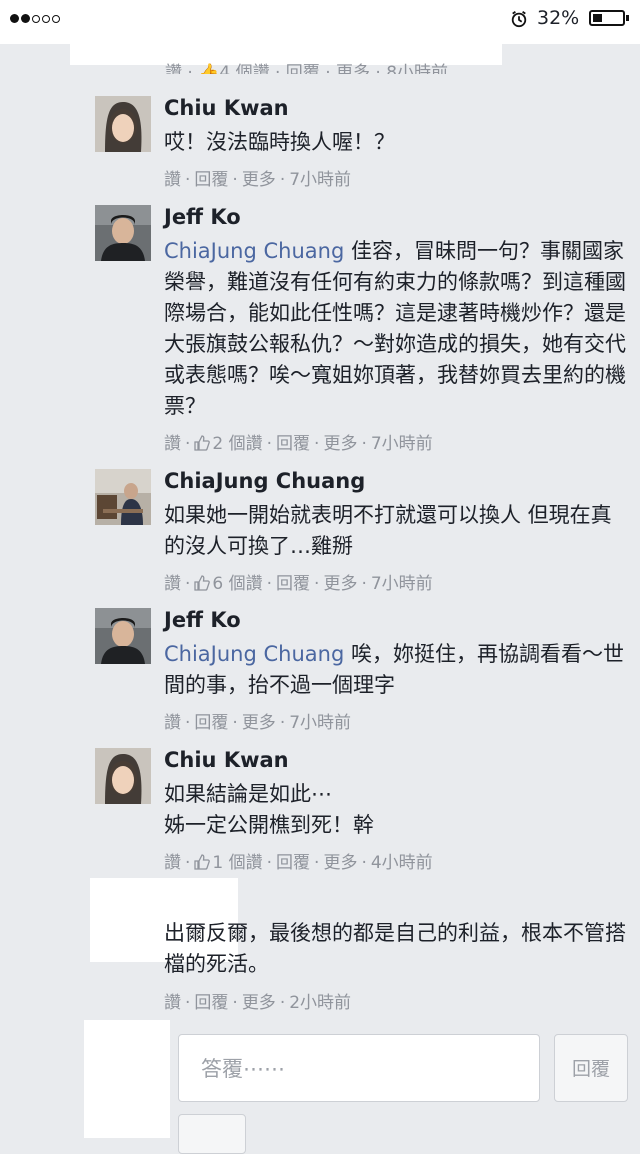  What do you see at coordinates (279, 142) in the screenshot?
I see `comment-text: 哎！沒法臨時換人喔！？` at bounding box center [279, 142].